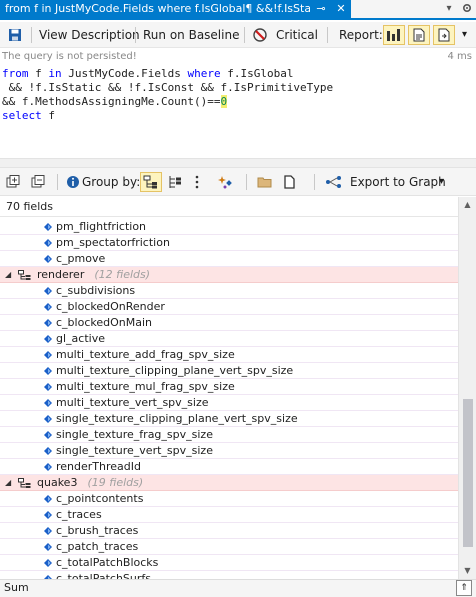 This screenshot has width=476, height=597. What do you see at coordinates (394, 35) in the screenshot?
I see `report-chart-icon` at bounding box center [394, 35].